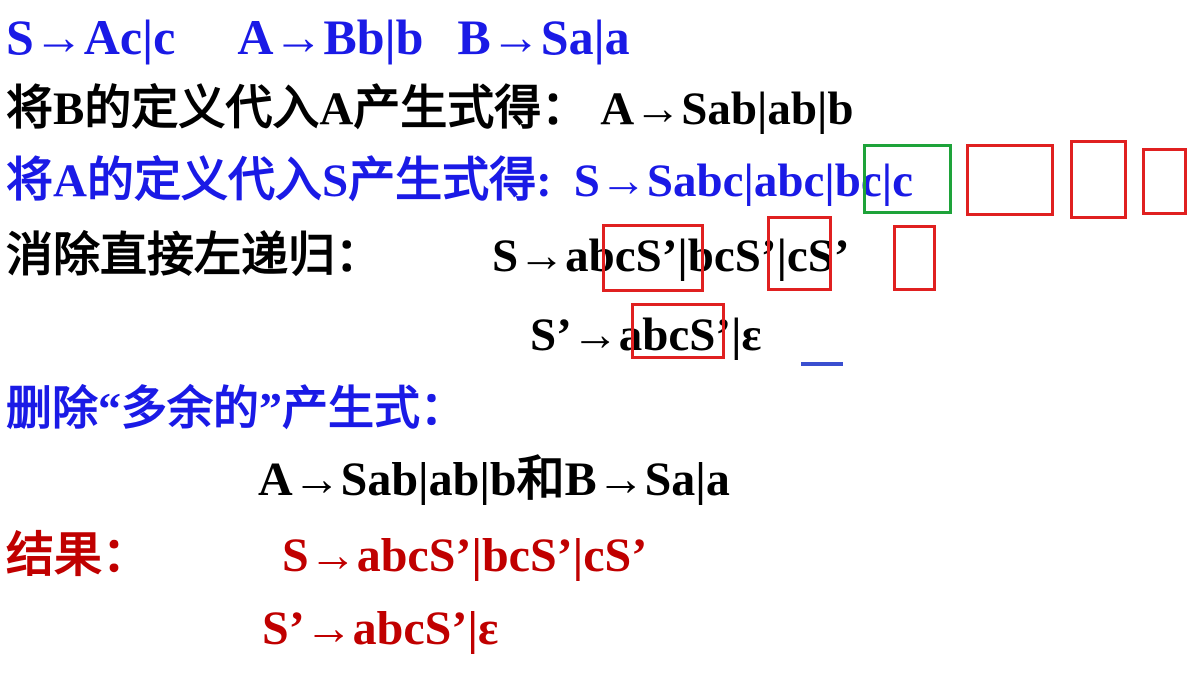  Describe the element at coordinates (1164, 181) in the screenshot. I see `highlight-box-c` at that location.